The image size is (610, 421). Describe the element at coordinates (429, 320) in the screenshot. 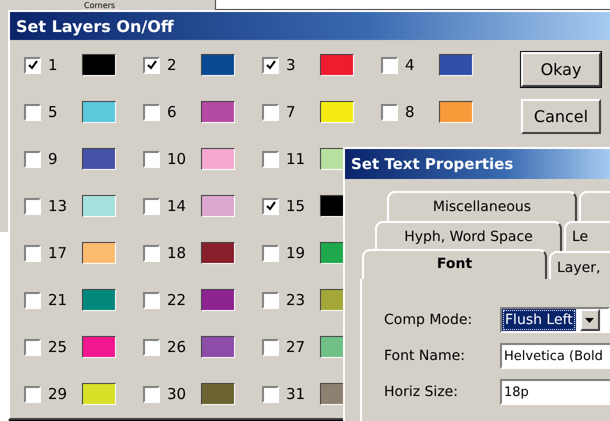

I see `field-label: Comp Mode:` at that location.